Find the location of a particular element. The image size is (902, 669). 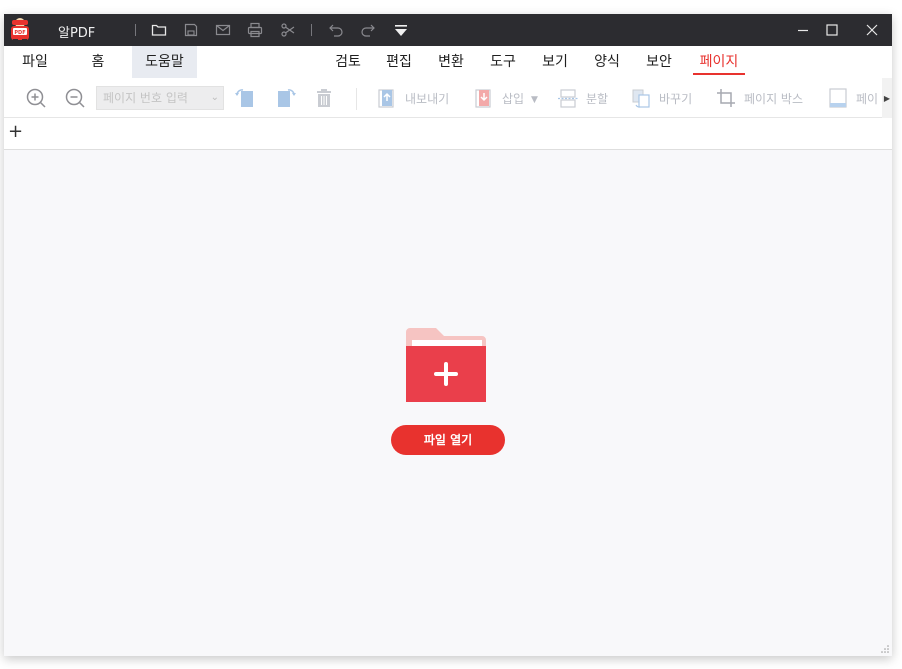

delete-page-icon is located at coordinates (324, 98).